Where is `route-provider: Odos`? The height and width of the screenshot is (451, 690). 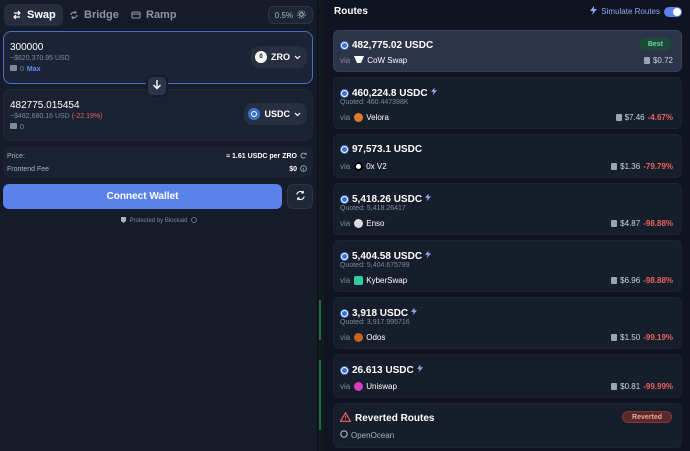
route-provider: Odos is located at coordinates (369, 337).